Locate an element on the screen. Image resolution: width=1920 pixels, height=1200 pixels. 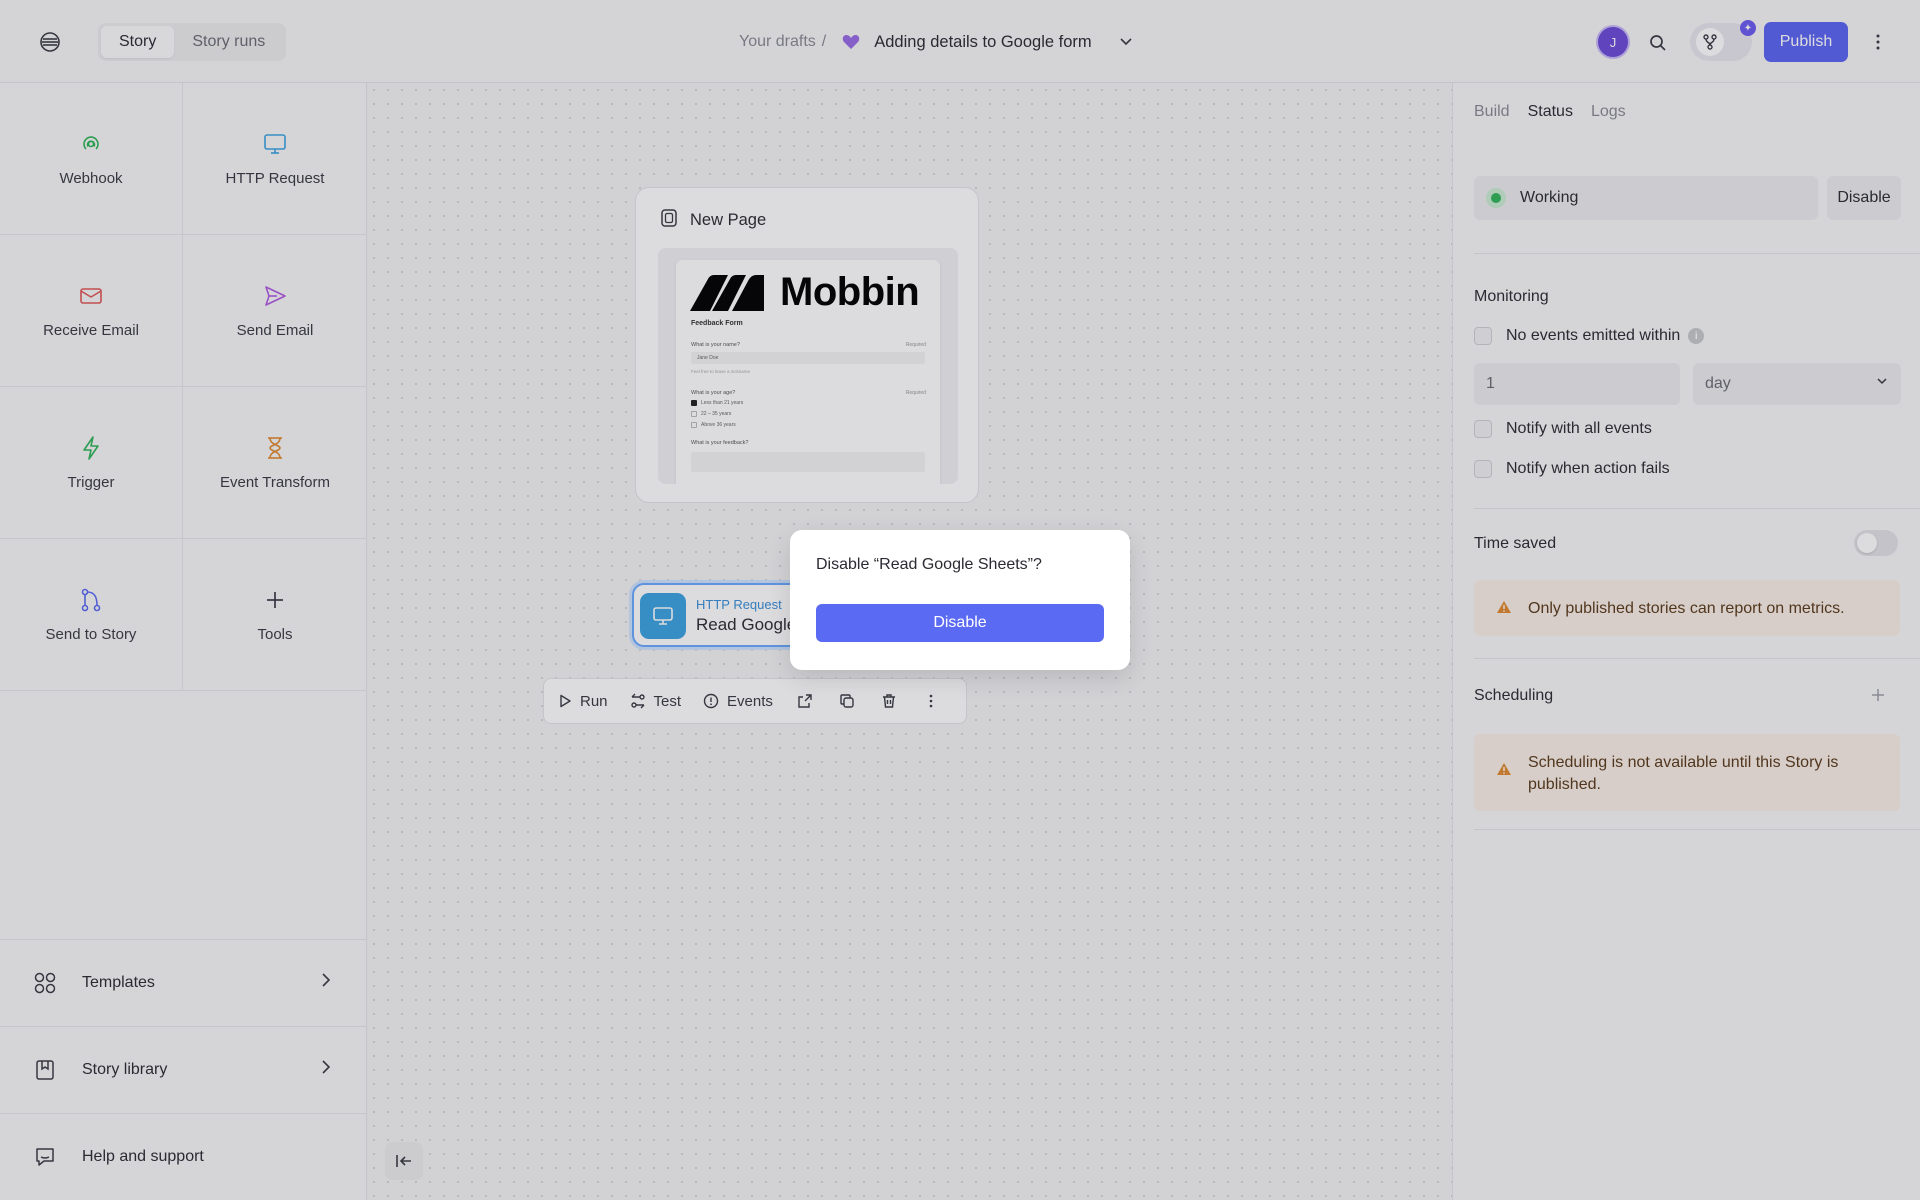
disable-confirm-dialog: Disable “Read Google Sheets”? Disable is located at coordinates (960, 600).